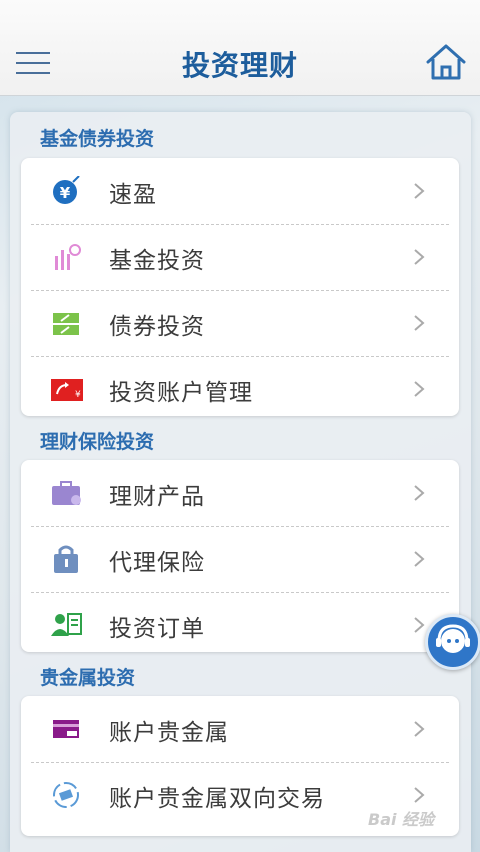 This screenshot has height=852, width=480. What do you see at coordinates (157, 629) in the screenshot?
I see `menu-item-label: 投资订单` at bounding box center [157, 629].